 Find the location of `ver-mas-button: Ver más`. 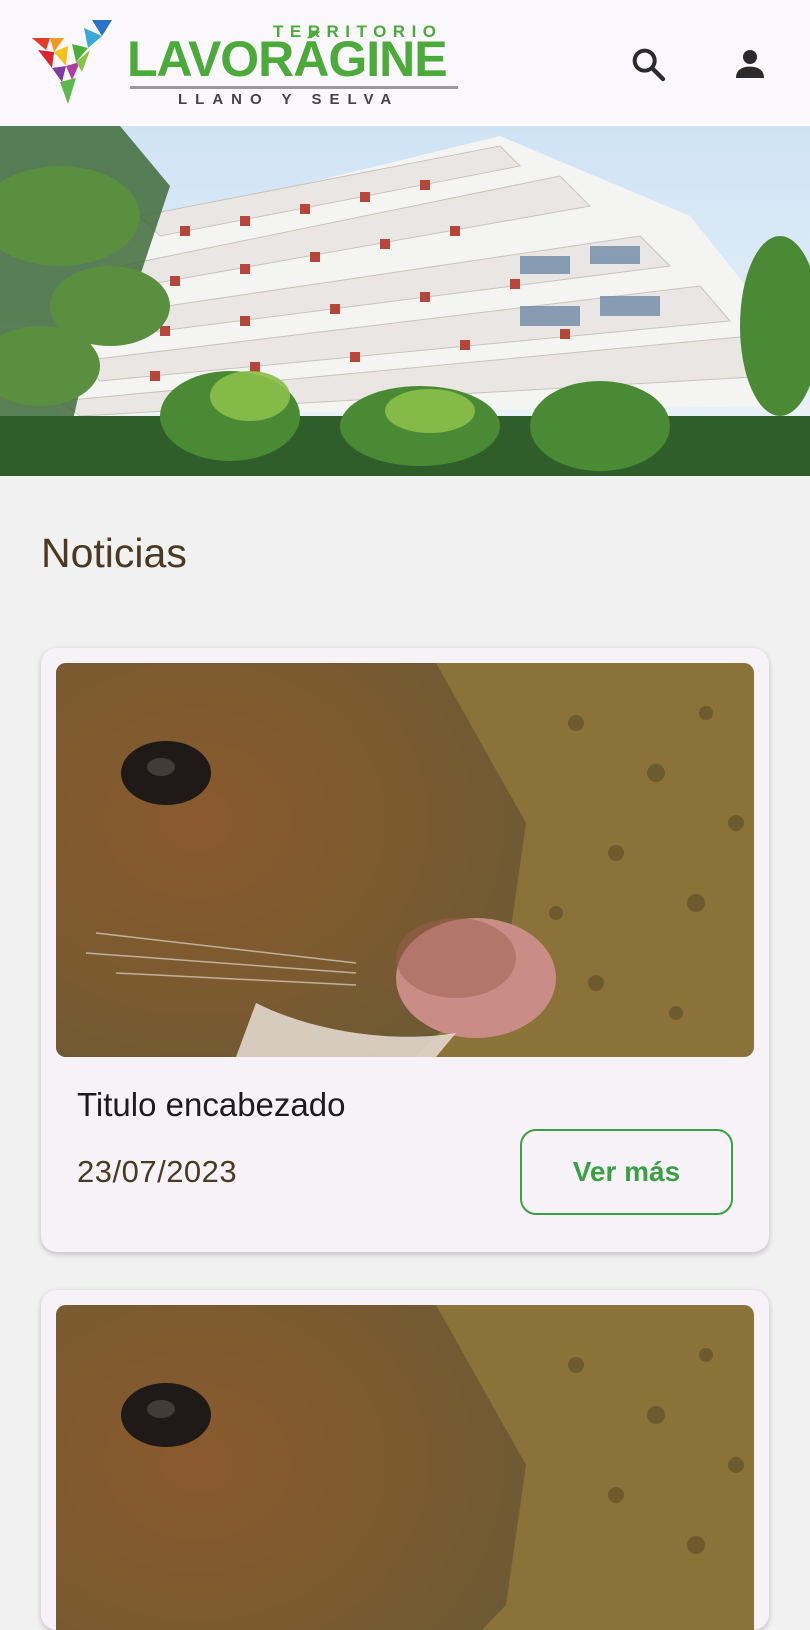

ver-mas-button: Ver más is located at coordinates (626, 1172).